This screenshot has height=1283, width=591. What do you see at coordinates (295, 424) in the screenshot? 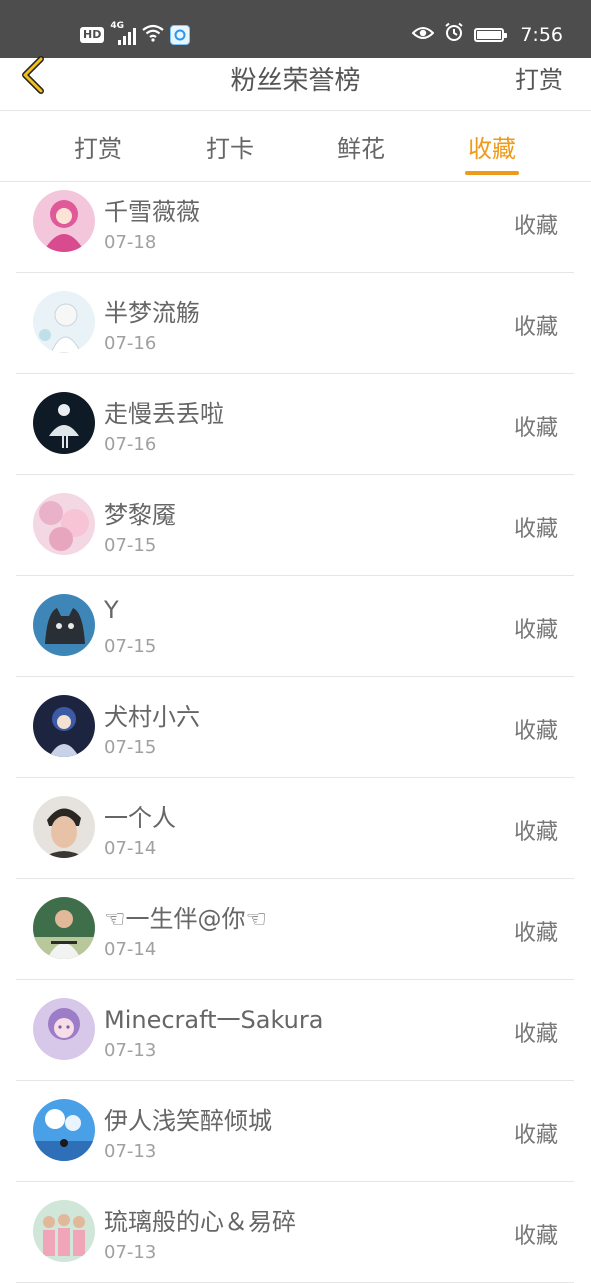
I see `list-item: 走慢丢丢啦 07-16 收藏` at bounding box center [295, 424].